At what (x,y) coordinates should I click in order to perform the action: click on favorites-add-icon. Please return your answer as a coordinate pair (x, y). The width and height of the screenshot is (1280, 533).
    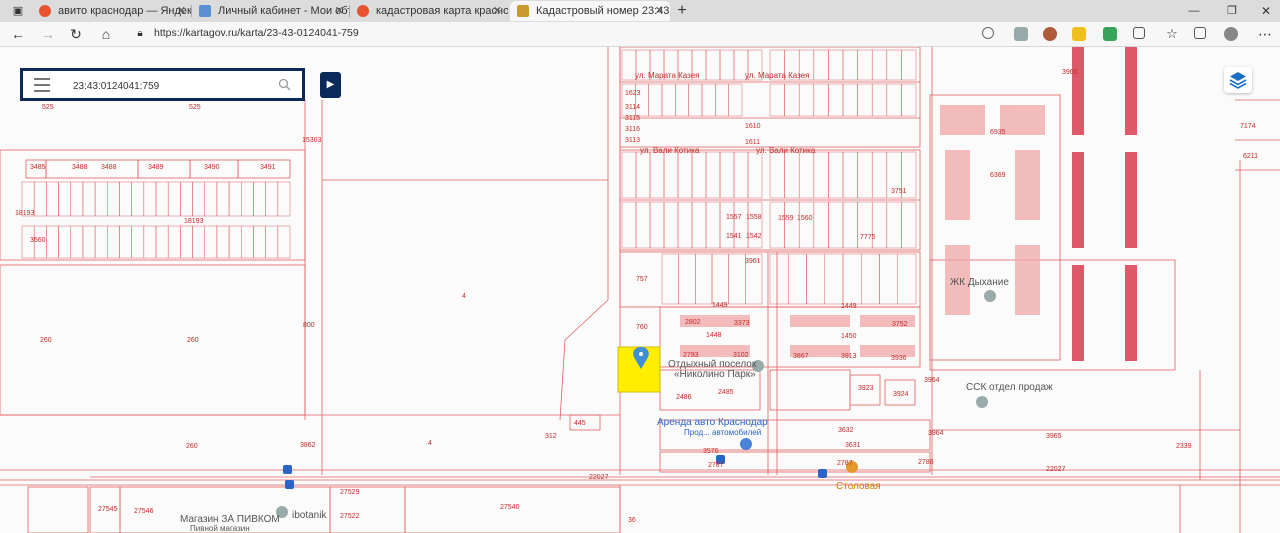
    Looking at the image, I should click on (988, 33).